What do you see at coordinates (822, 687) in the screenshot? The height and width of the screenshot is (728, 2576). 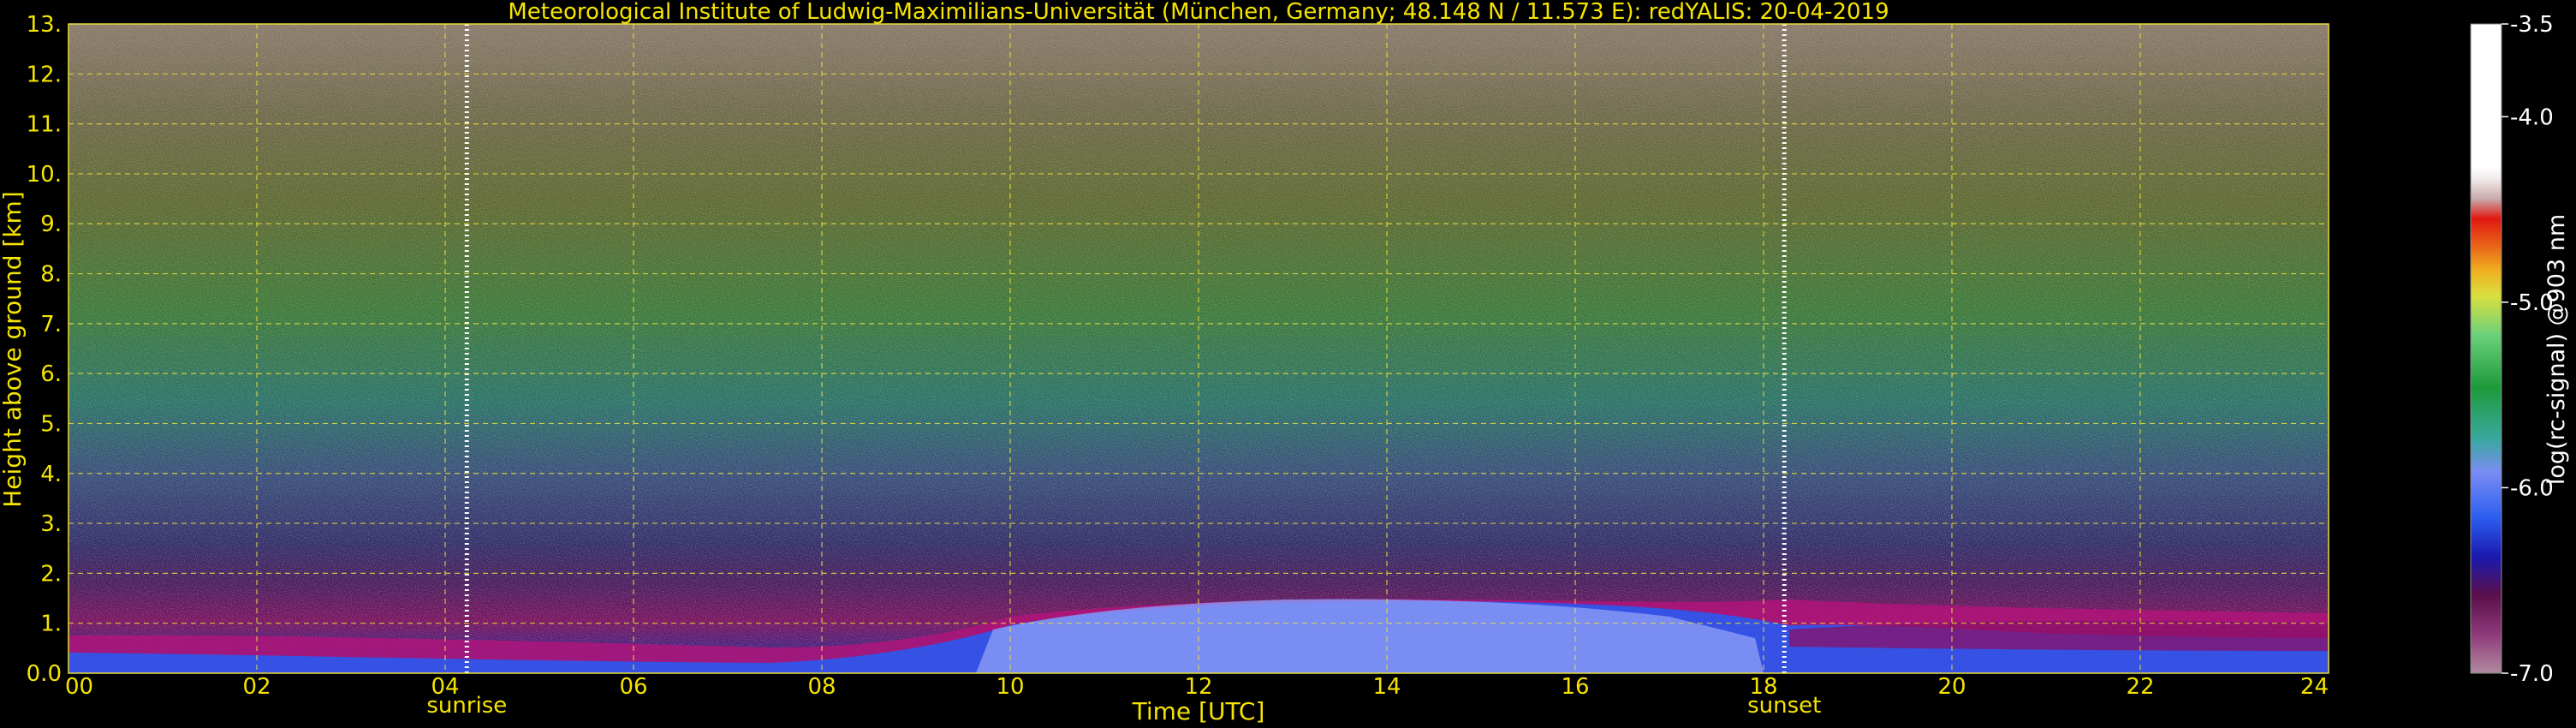 I see `x-tick-label: 08` at bounding box center [822, 687].